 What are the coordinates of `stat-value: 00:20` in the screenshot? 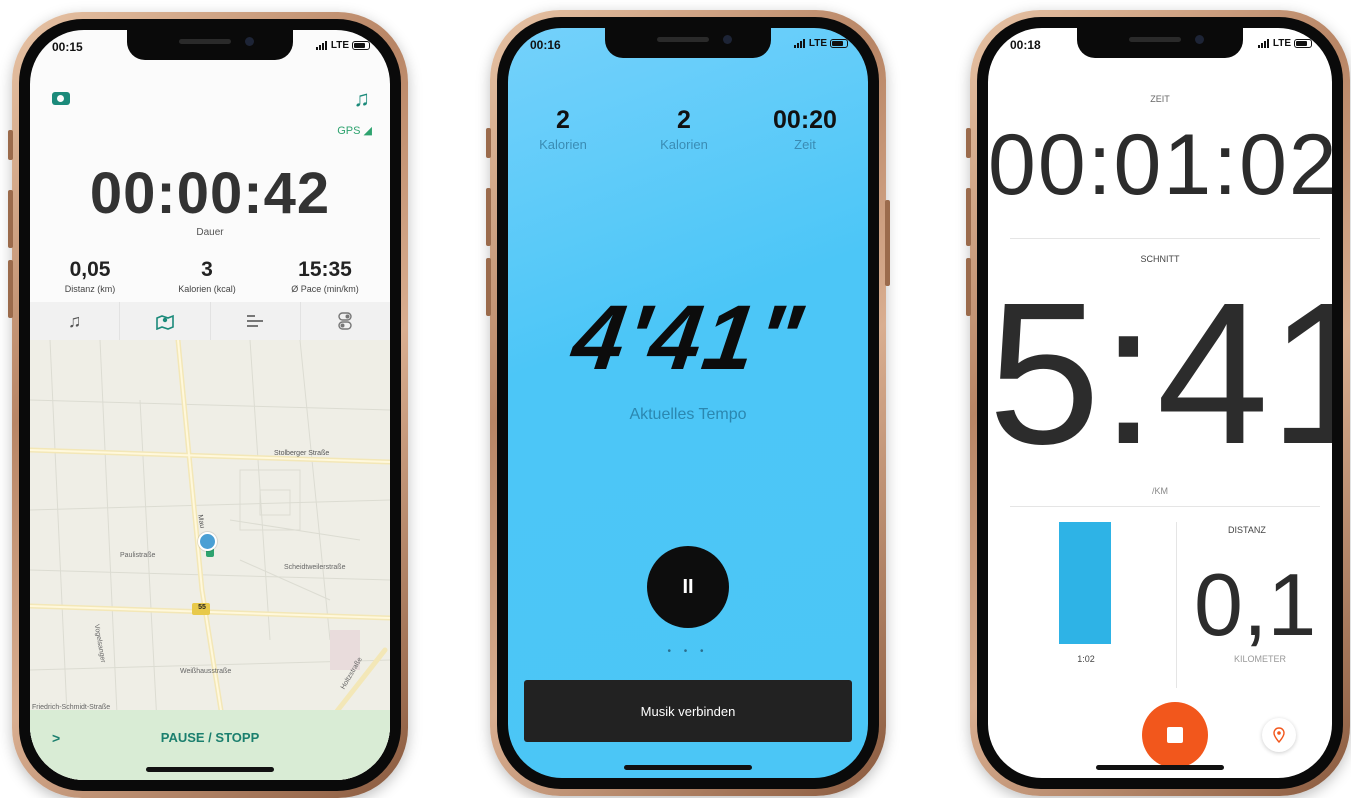 It's located at (805, 120).